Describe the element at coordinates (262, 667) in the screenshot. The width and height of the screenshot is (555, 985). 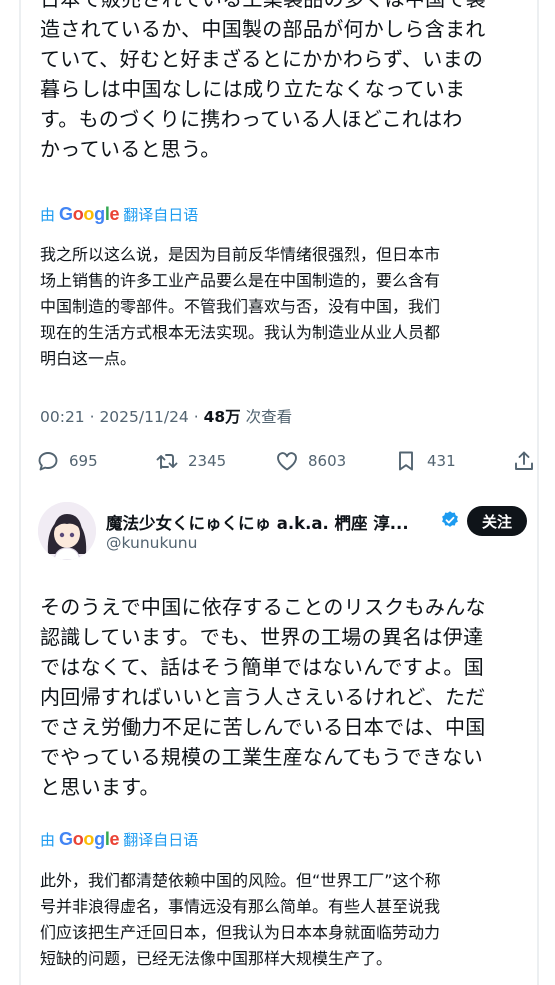
I see `text-line: ではなくて、話はそう簡単ではないんですよ。国` at that location.